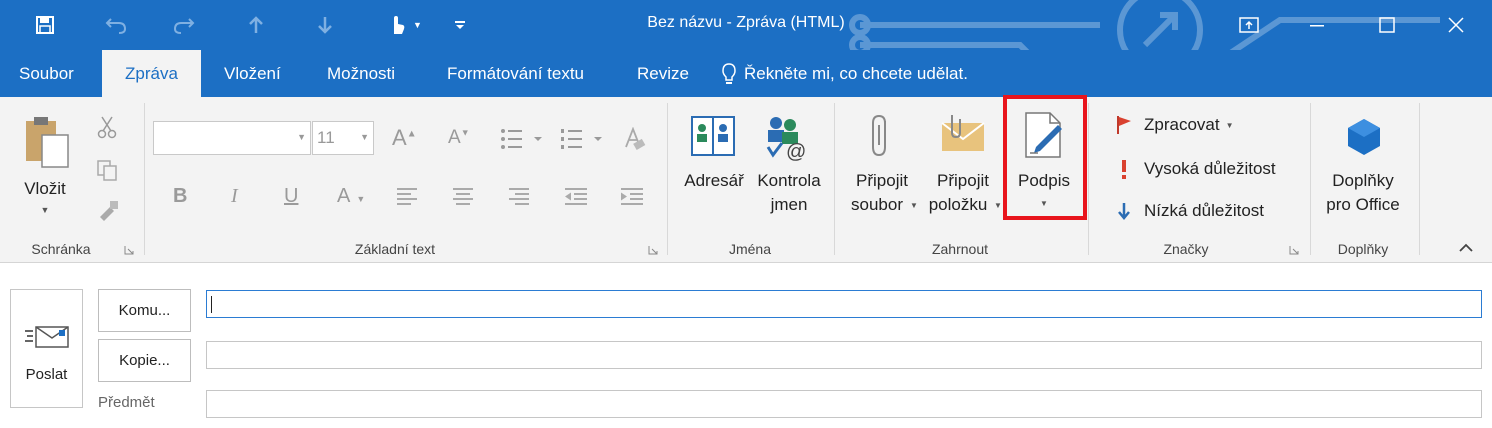 This screenshot has width=1492, height=428. Describe the element at coordinates (713, 136) in the screenshot. I see `address-book-icon` at that location.